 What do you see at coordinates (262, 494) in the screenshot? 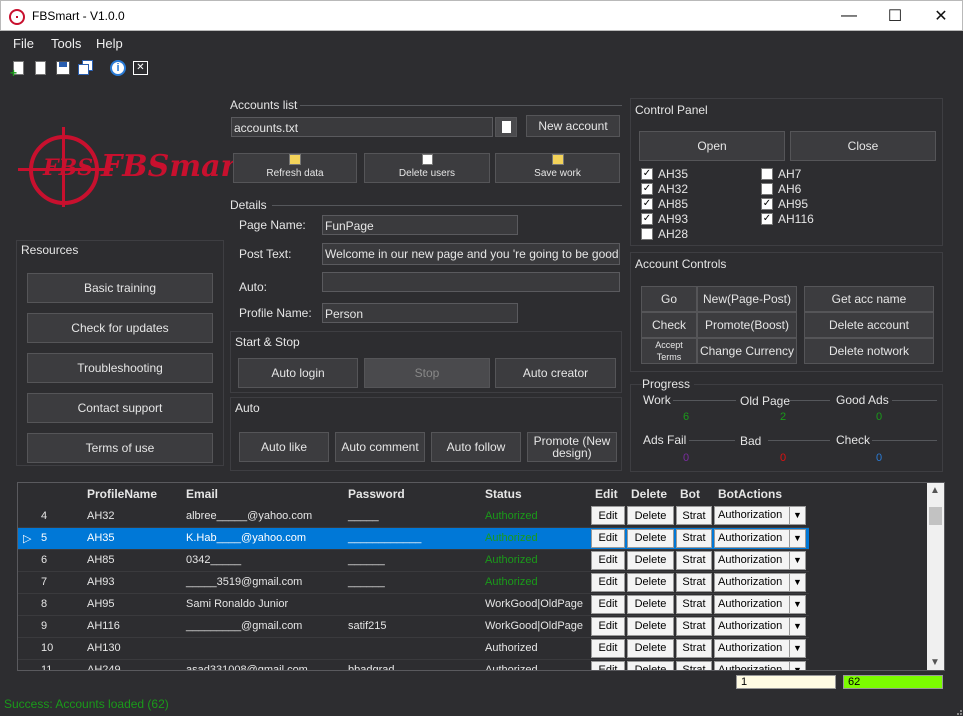
I see `header-email: Email` at bounding box center [262, 494].